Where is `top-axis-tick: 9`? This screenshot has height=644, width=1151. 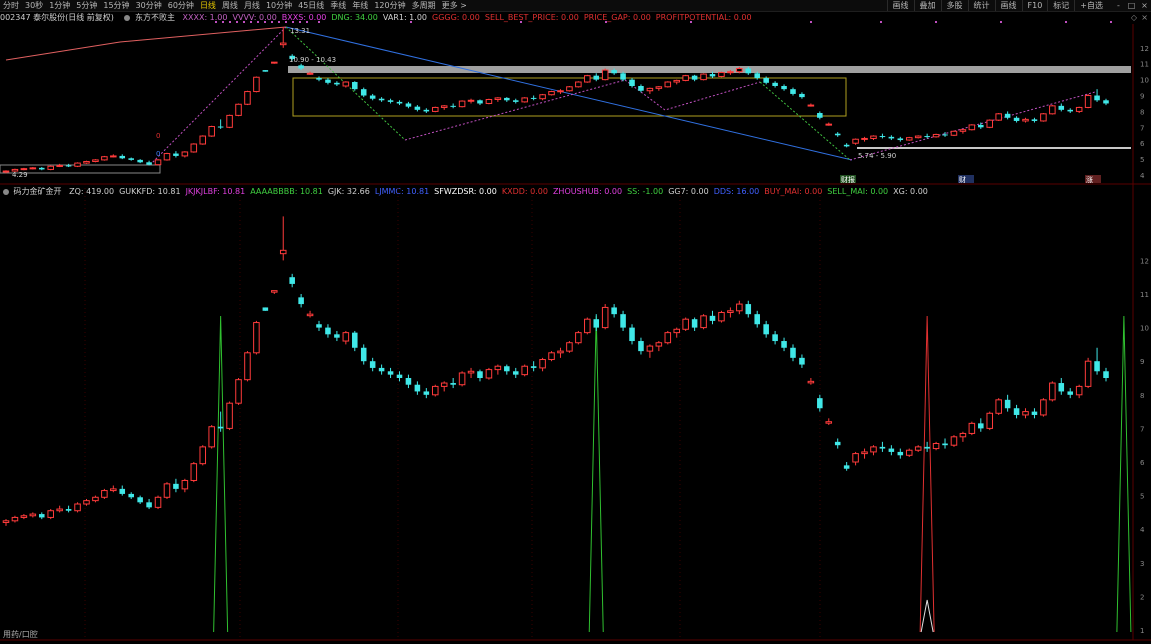 top-axis-tick: 9 is located at coordinates (1142, 97).